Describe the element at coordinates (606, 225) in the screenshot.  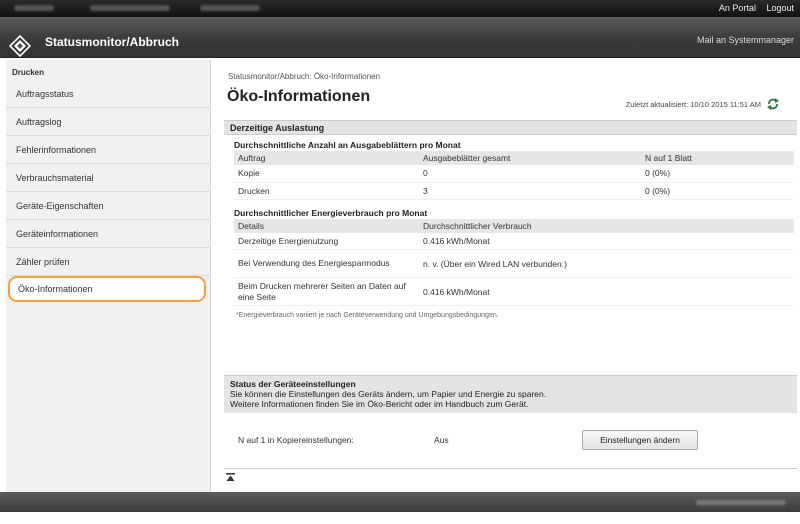
I see `column-header: Durchschnittlicher Verbrauch` at that location.